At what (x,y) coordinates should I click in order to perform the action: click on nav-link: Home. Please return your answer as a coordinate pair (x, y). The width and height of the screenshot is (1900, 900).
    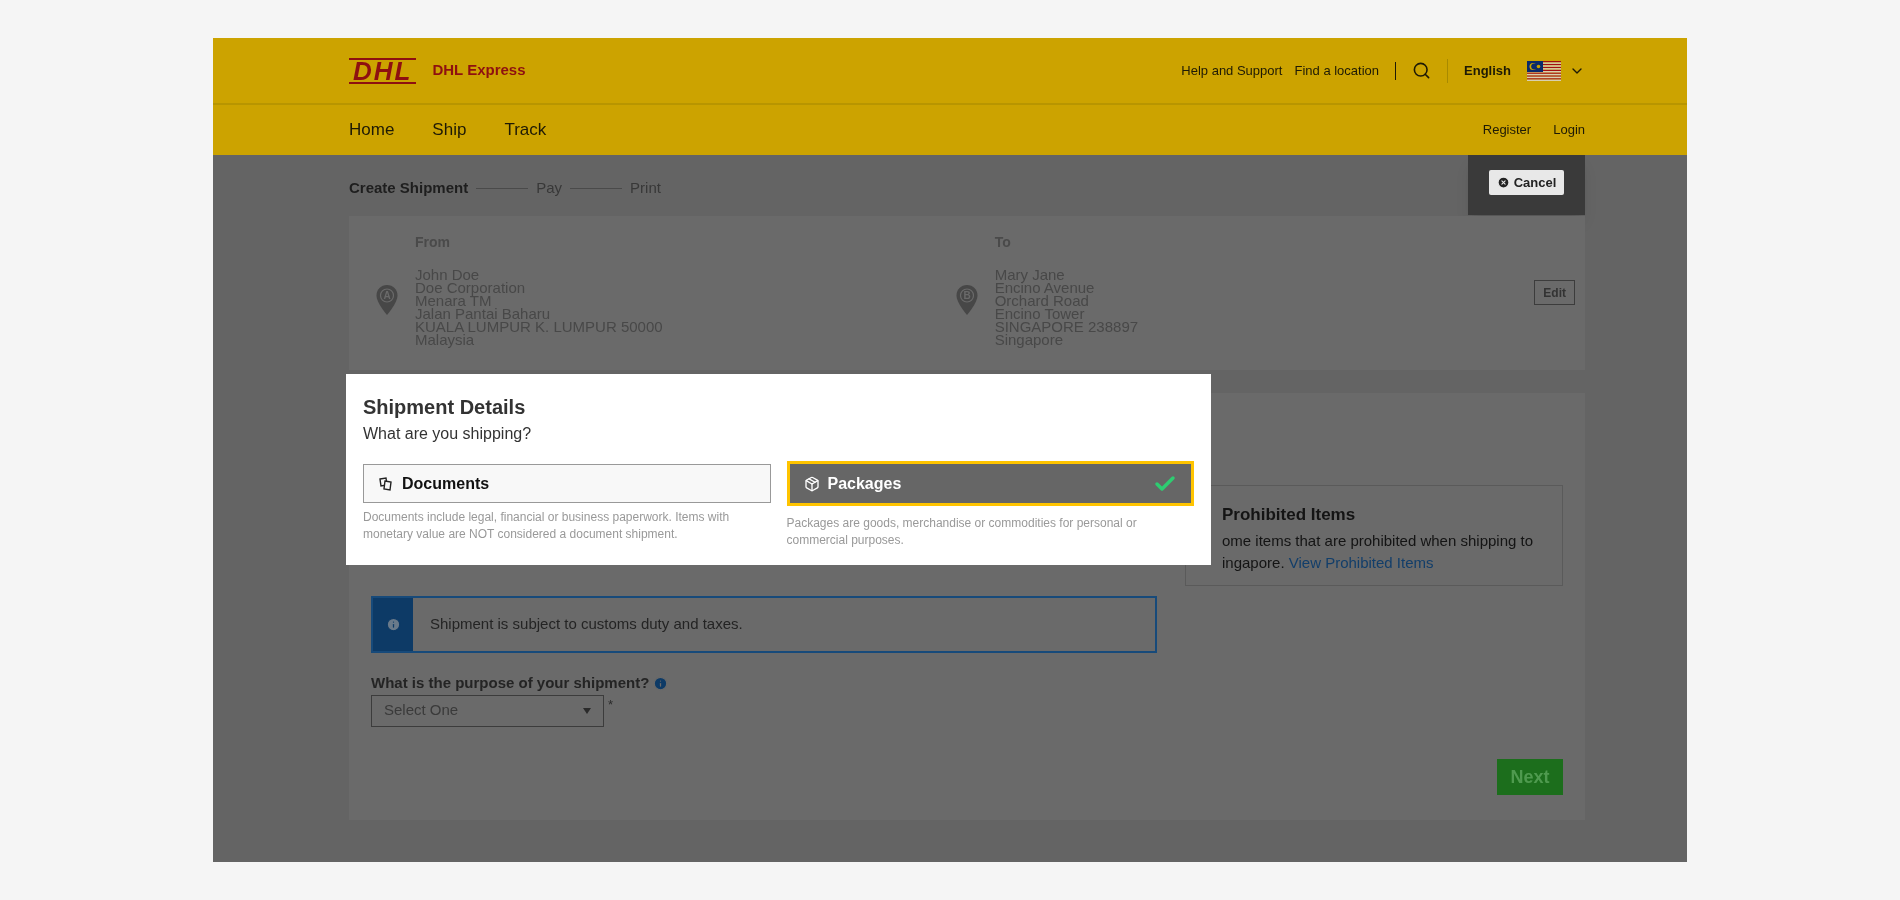
    Looking at the image, I should click on (372, 130).